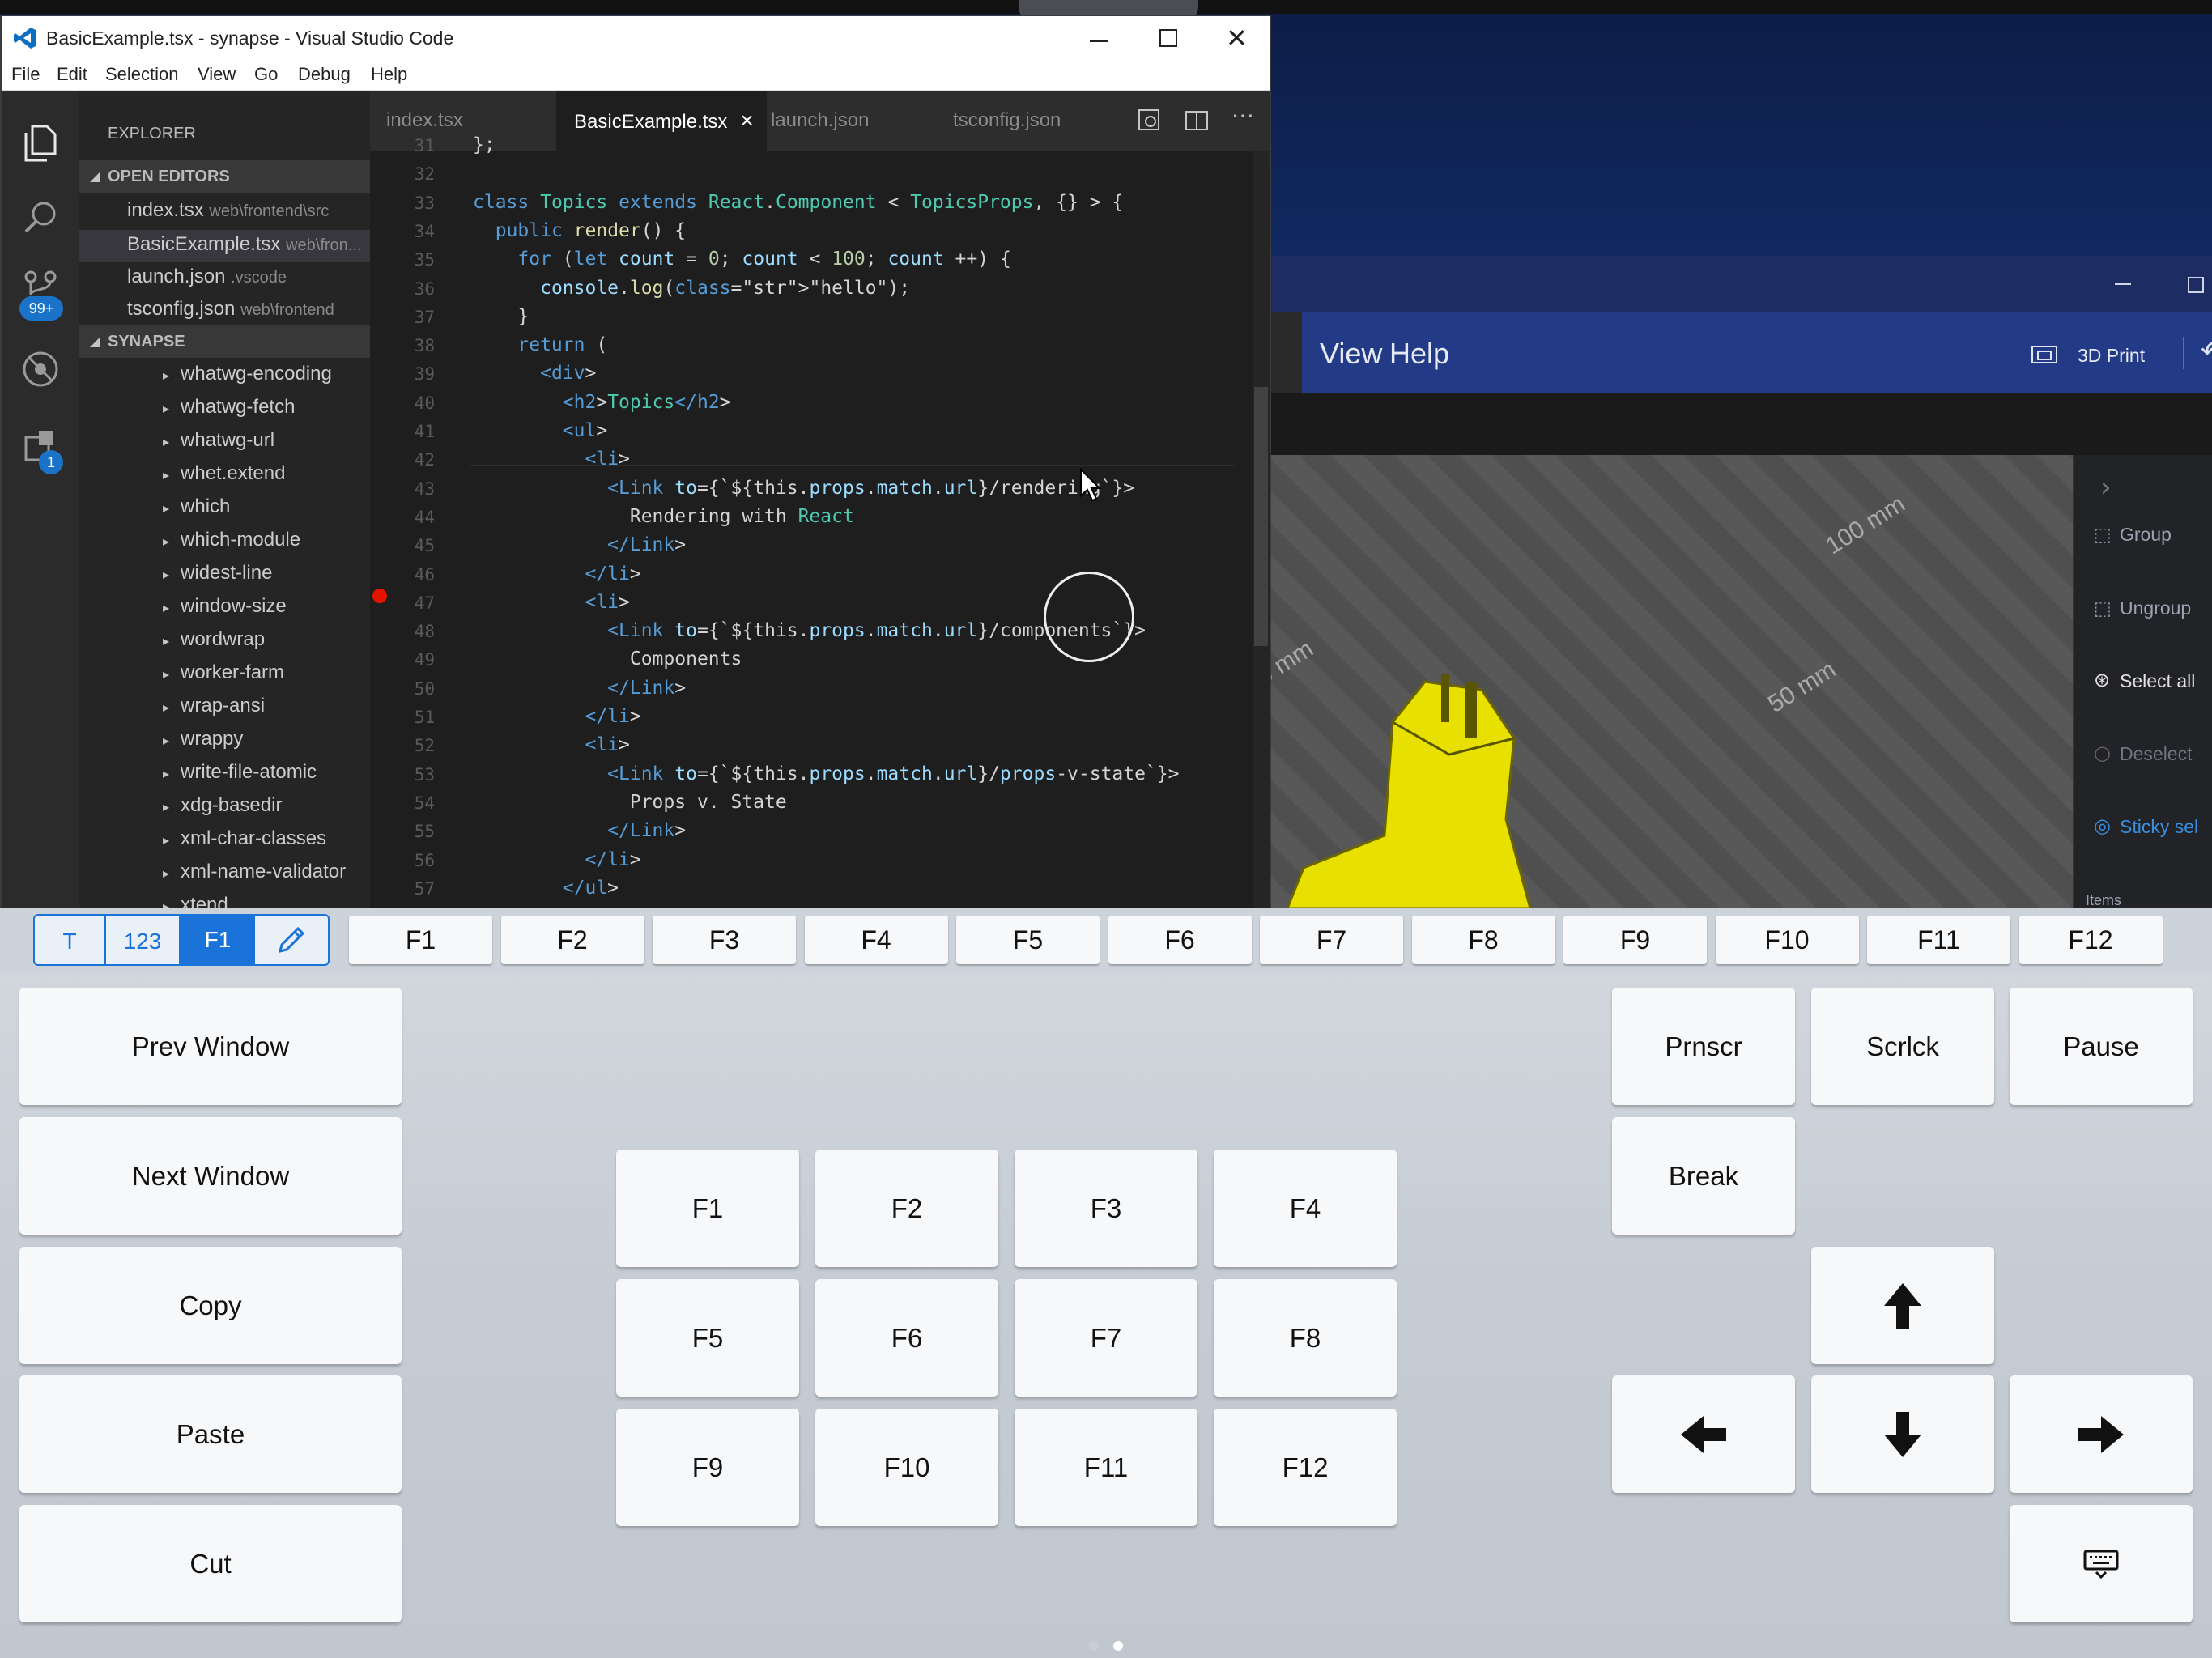  I want to click on breakpoint-icon, so click(380, 596).